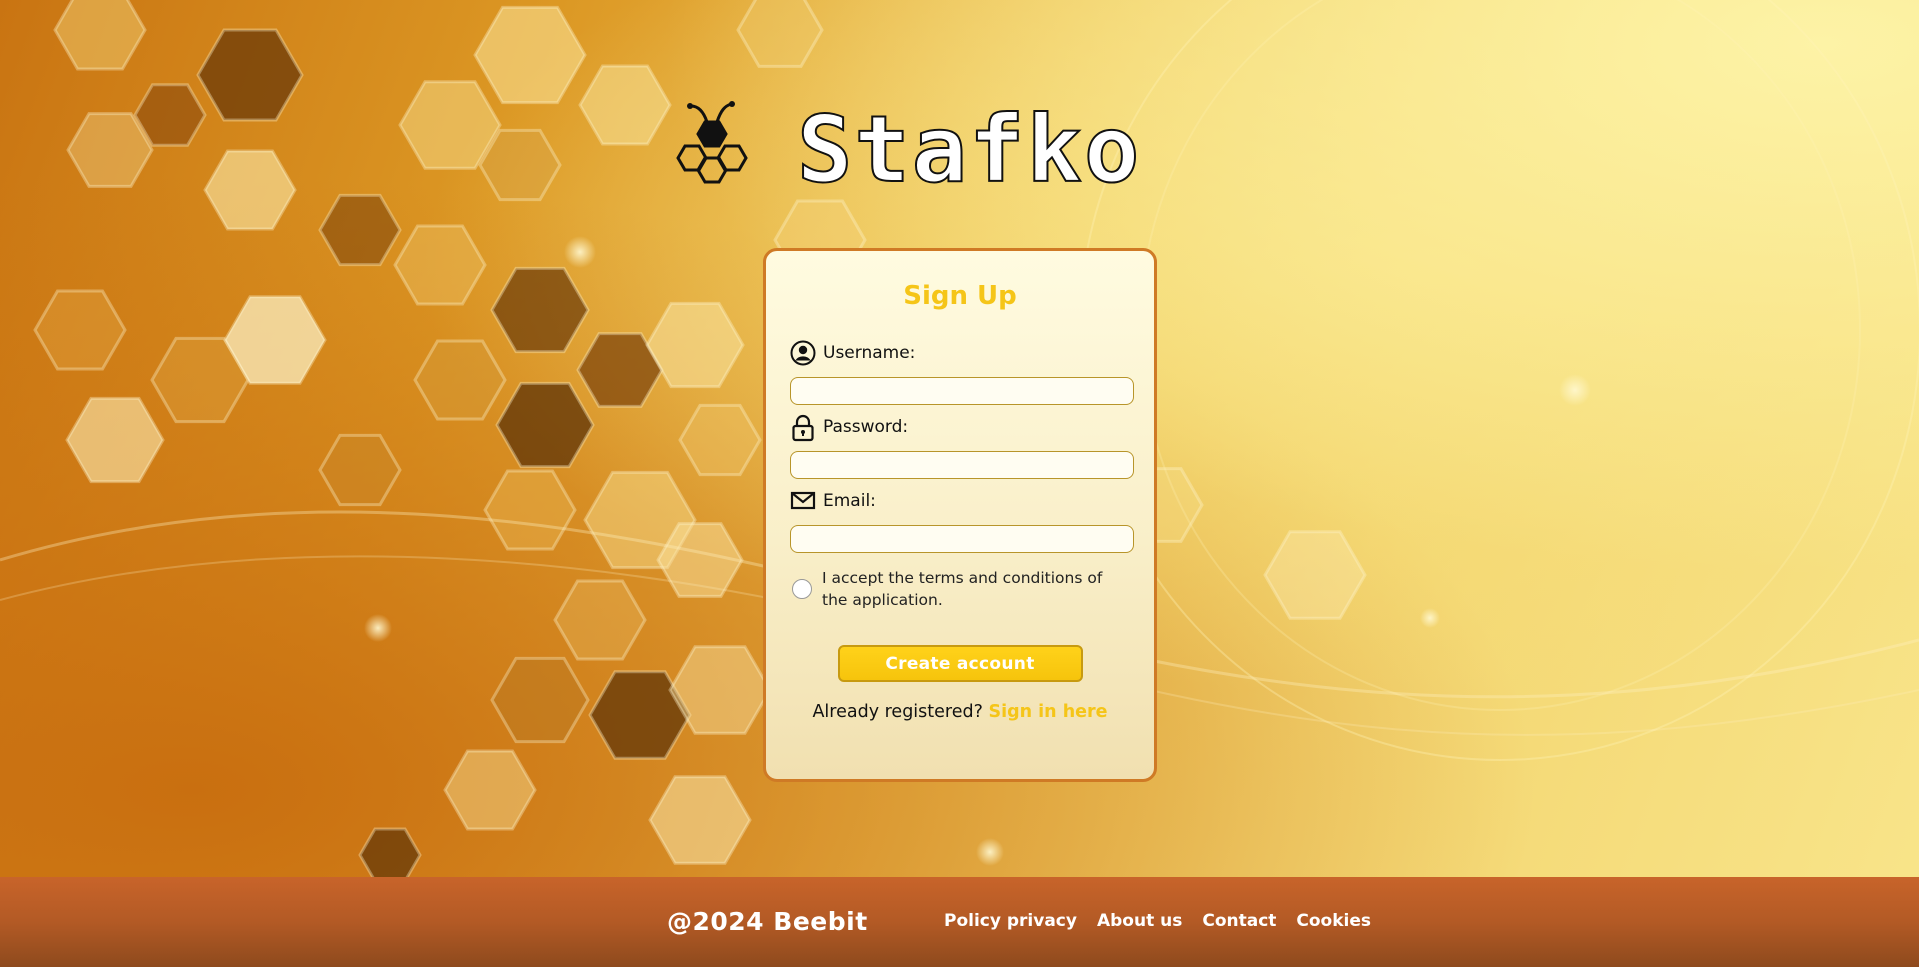  What do you see at coordinates (803, 501) in the screenshot?
I see `envelope-icon` at bounding box center [803, 501].